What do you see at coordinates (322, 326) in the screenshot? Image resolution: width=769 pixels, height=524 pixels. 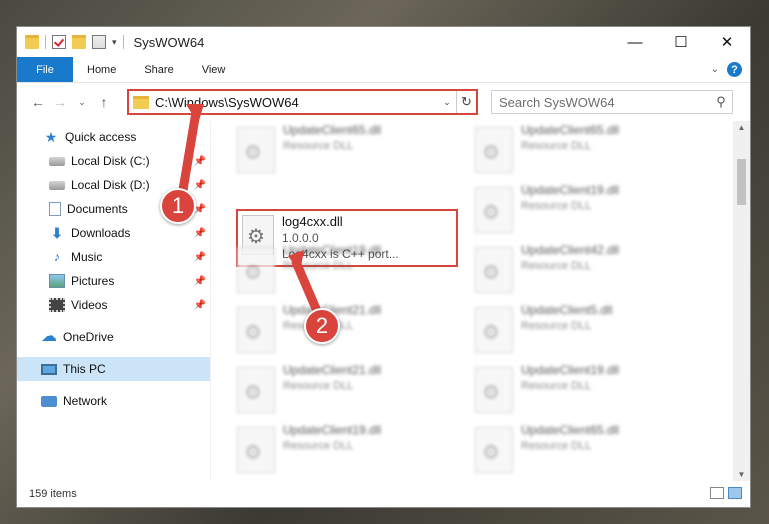 I see `step-2-callout: 2` at bounding box center [322, 326].